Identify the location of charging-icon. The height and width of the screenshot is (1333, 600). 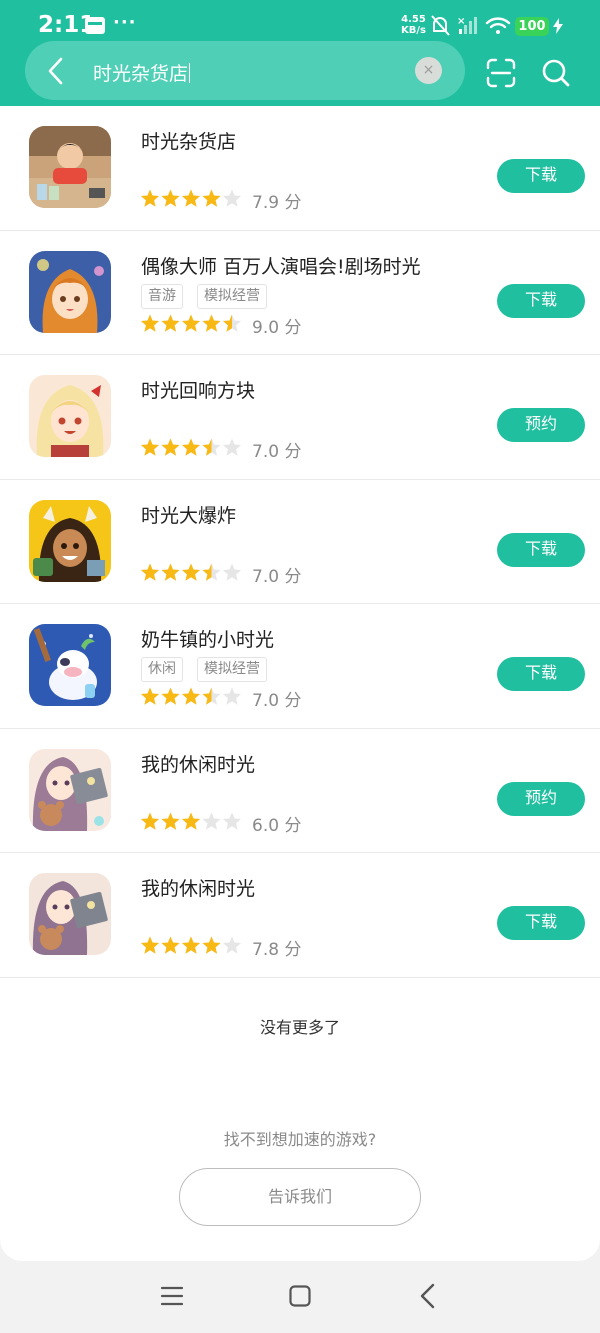
(558, 26).